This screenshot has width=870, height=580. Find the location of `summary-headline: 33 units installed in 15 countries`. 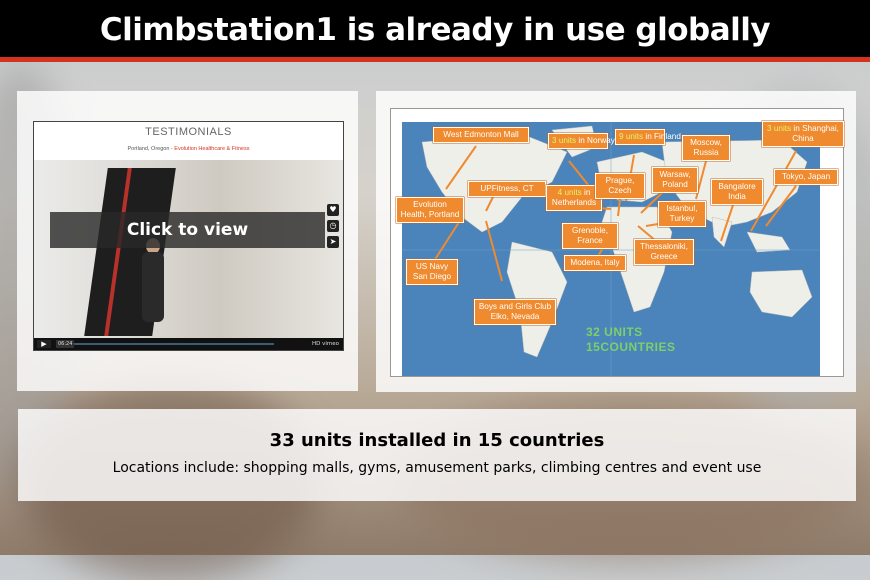

summary-headline: 33 units installed in 15 countries is located at coordinates (437, 440).